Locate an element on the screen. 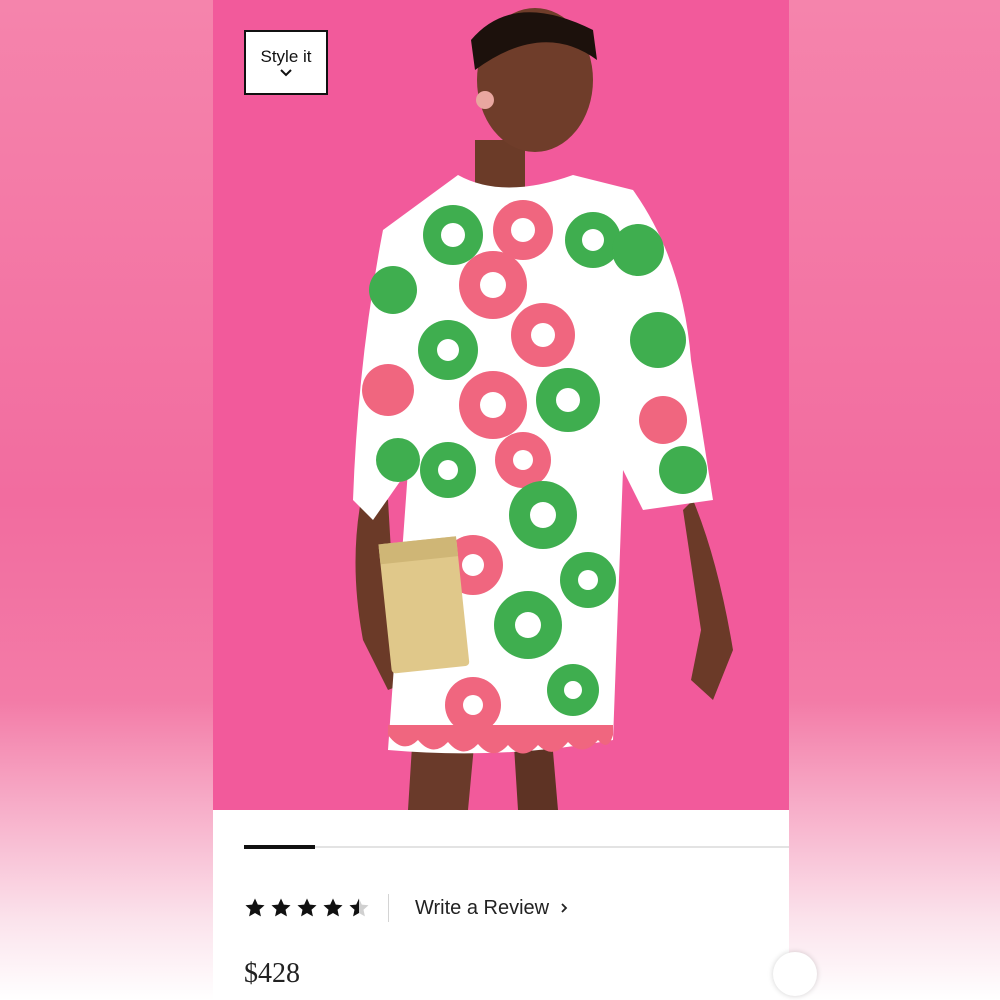 Image resolution: width=1000 pixels, height=1000 pixels. rating-row: Write a Review is located at coordinates (406, 908).